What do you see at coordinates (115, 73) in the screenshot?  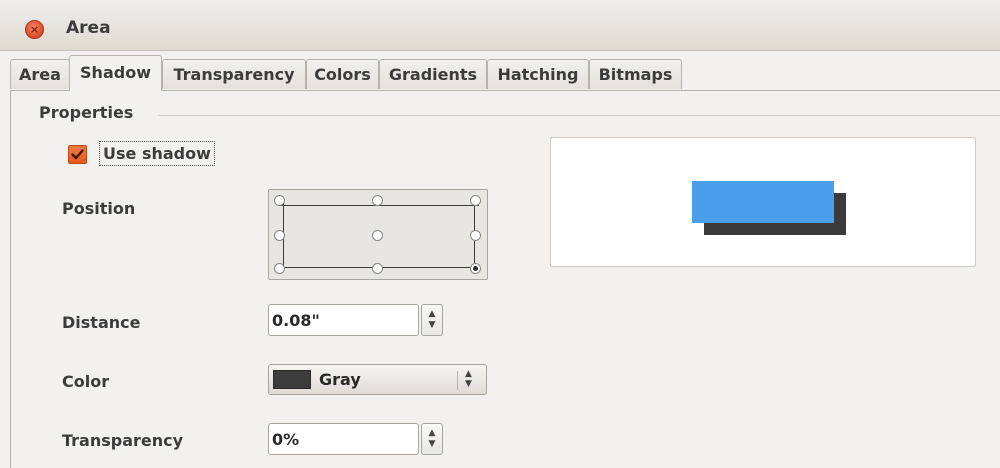 I see `tab-shadow: Shadow` at bounding box center [115, 73].